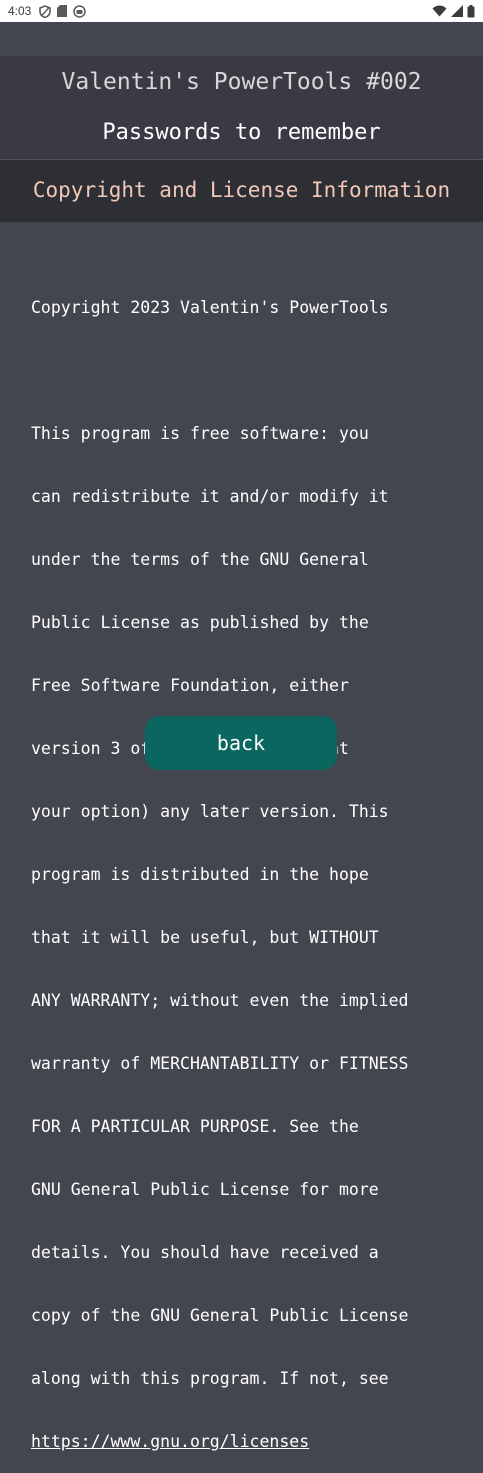  Describe the element at coordinates (210, 811) in the screenshot. I see `license-line: your option) any later version. This` at that location.